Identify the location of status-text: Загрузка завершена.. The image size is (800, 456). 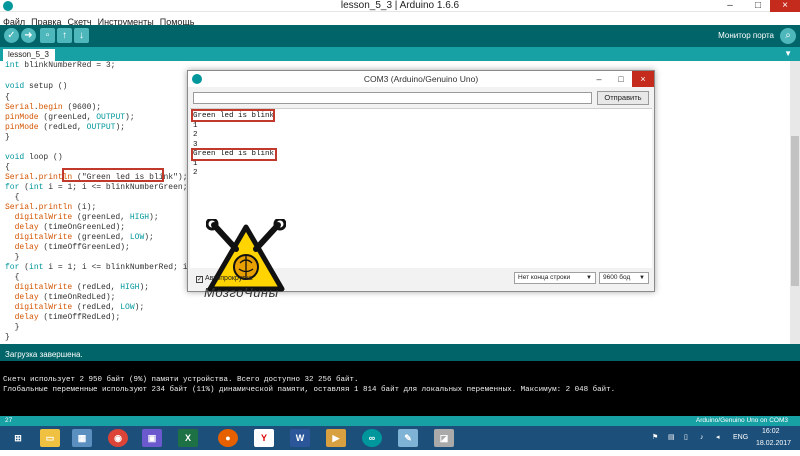
(44, 354).